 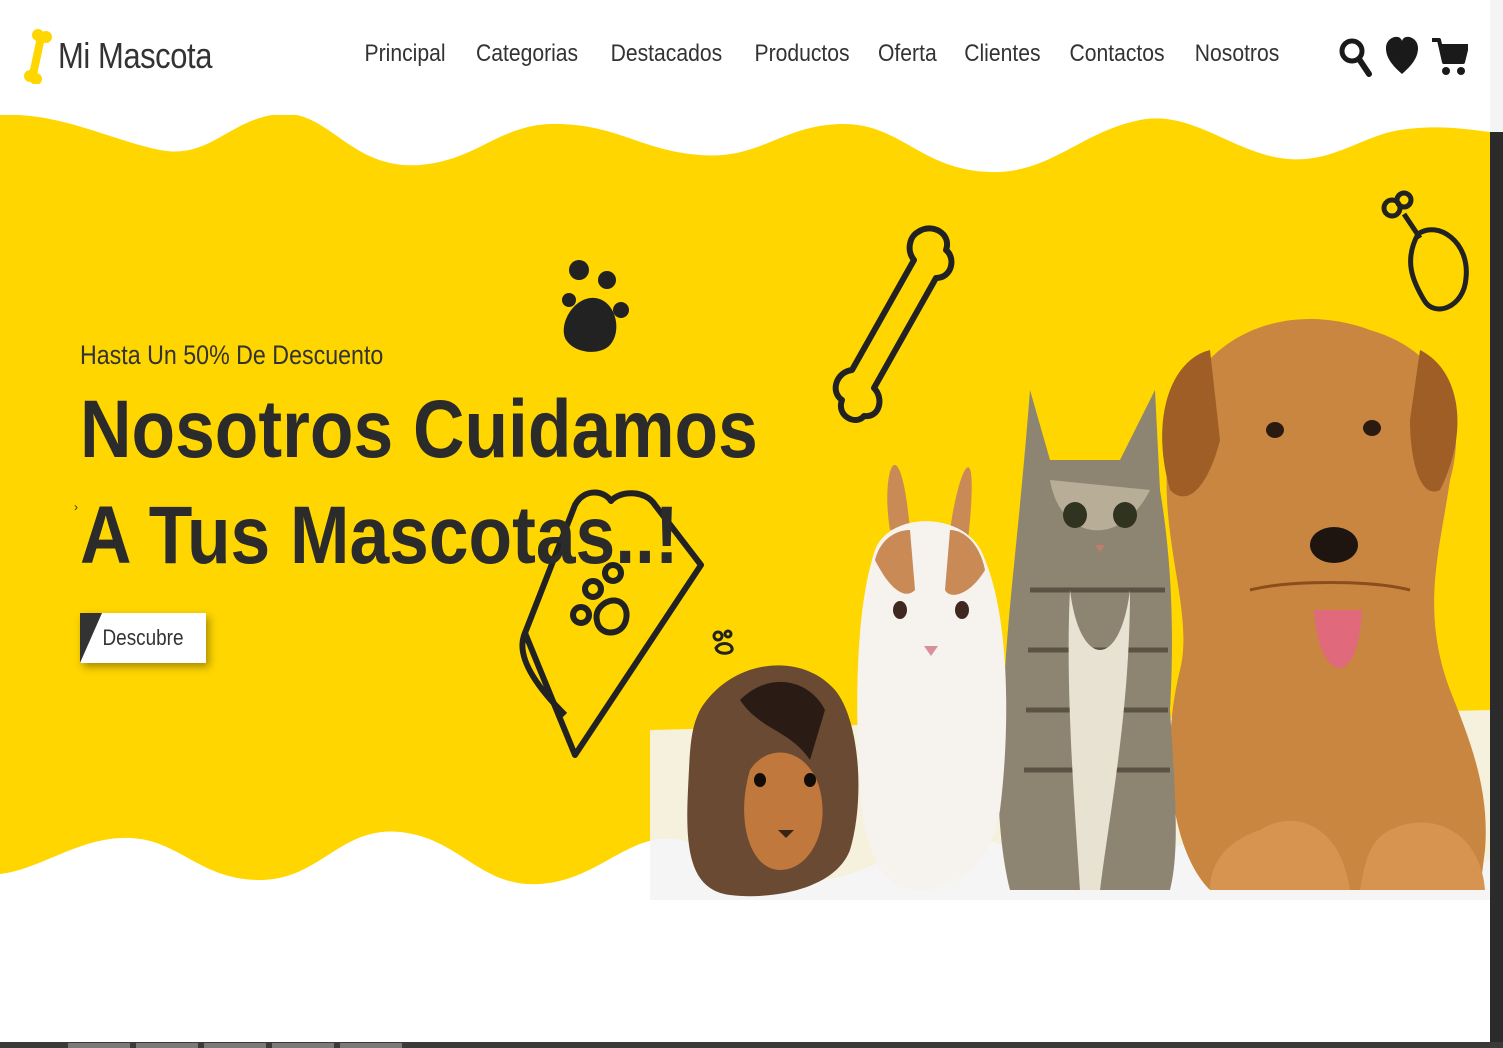 What do you see at coordinates (1450, 57) in the screenshot?
I see `cart-icon` at bounding box center [1450, 57].